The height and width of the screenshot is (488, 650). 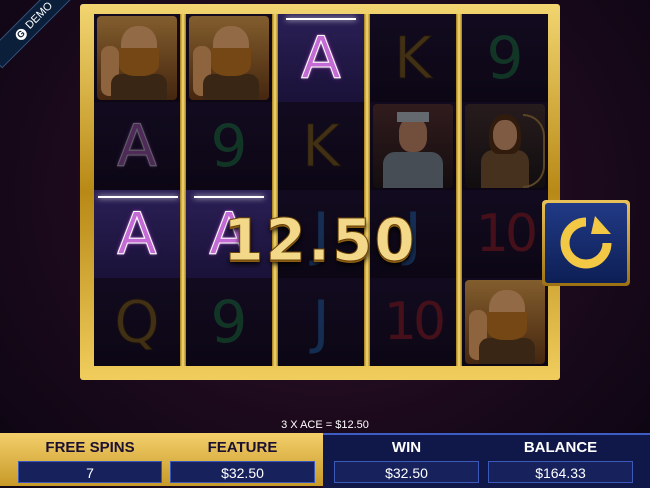 I want to click on win-amount-overlay: 12.50, so click(x=320, y=240).